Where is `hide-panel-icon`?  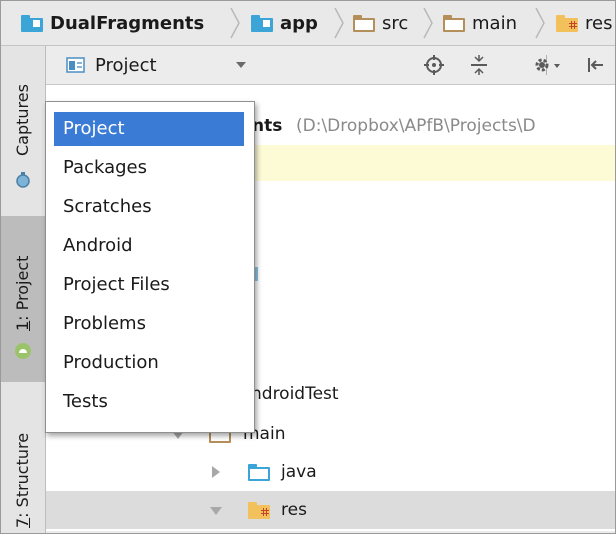
hide-panel-icon is located at coordinates (595, 65).